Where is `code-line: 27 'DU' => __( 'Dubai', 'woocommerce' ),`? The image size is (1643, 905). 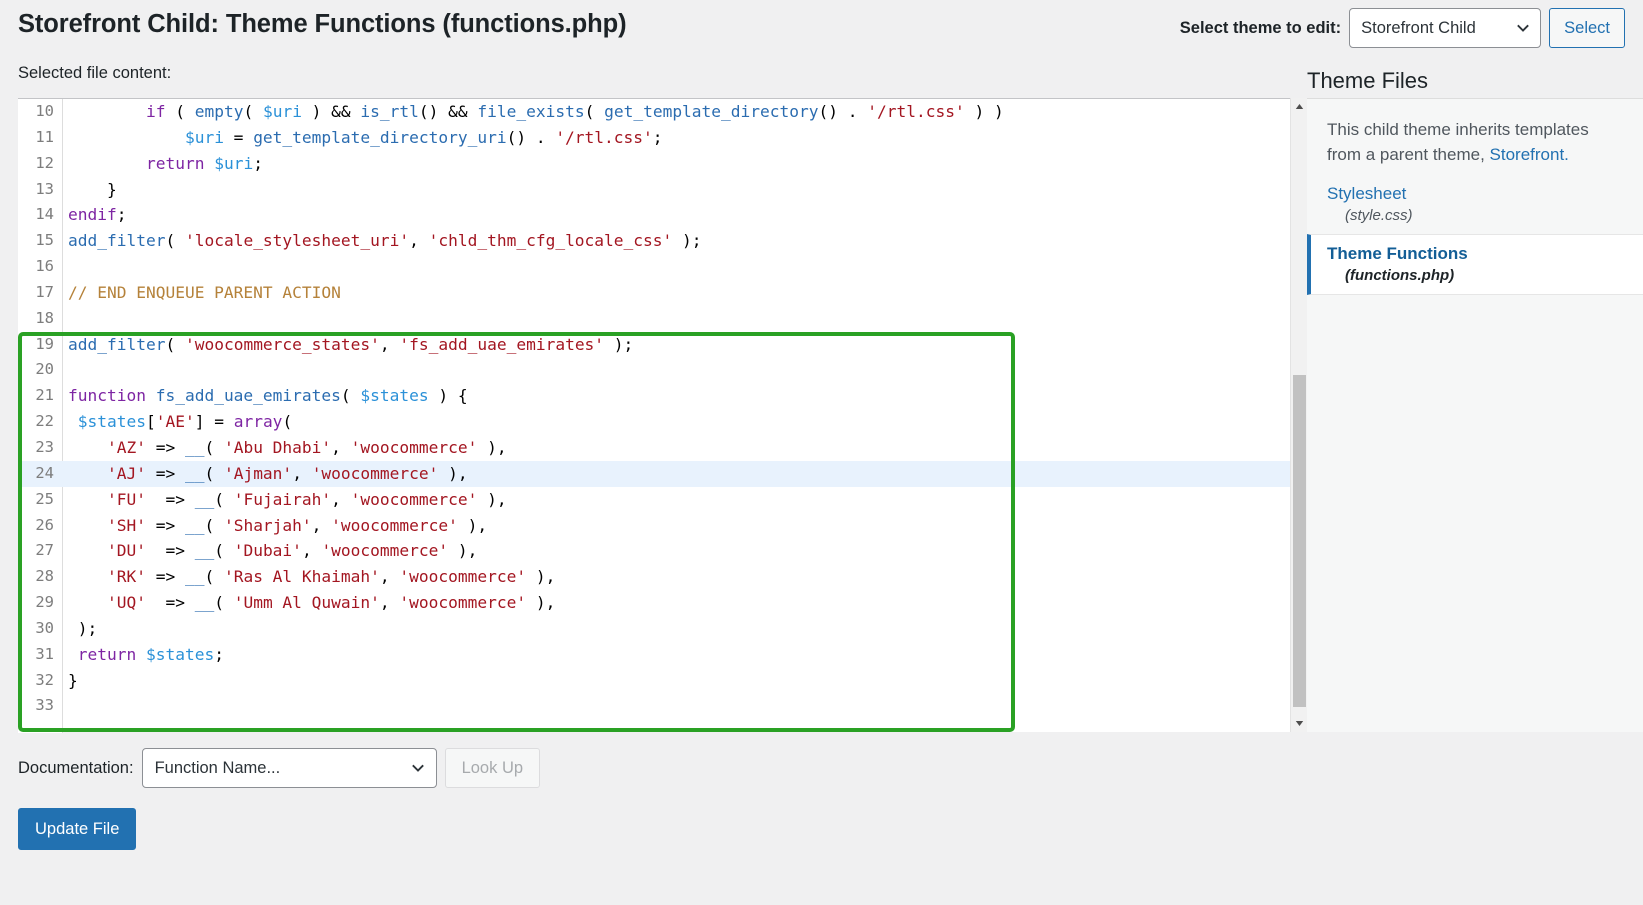 code-line: 27 'DU' => __( 'Dubai', 'woocommerce' ), is located at coordinates (663, 551).